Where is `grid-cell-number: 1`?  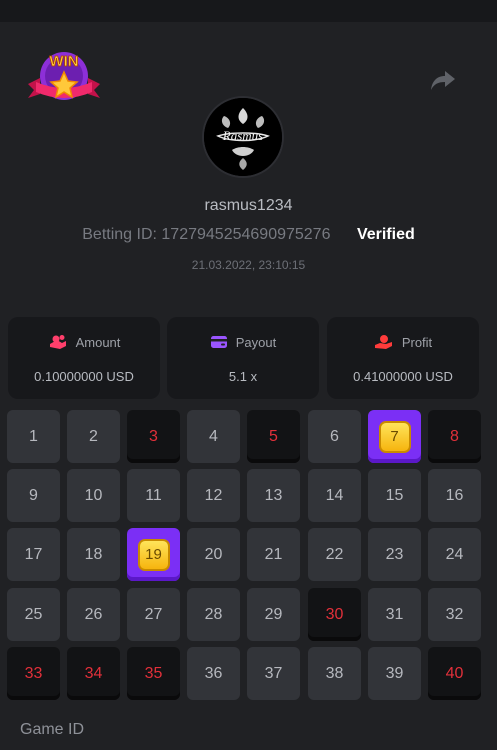
grid-cell-number: 1 is located at coordinates (33, 436).